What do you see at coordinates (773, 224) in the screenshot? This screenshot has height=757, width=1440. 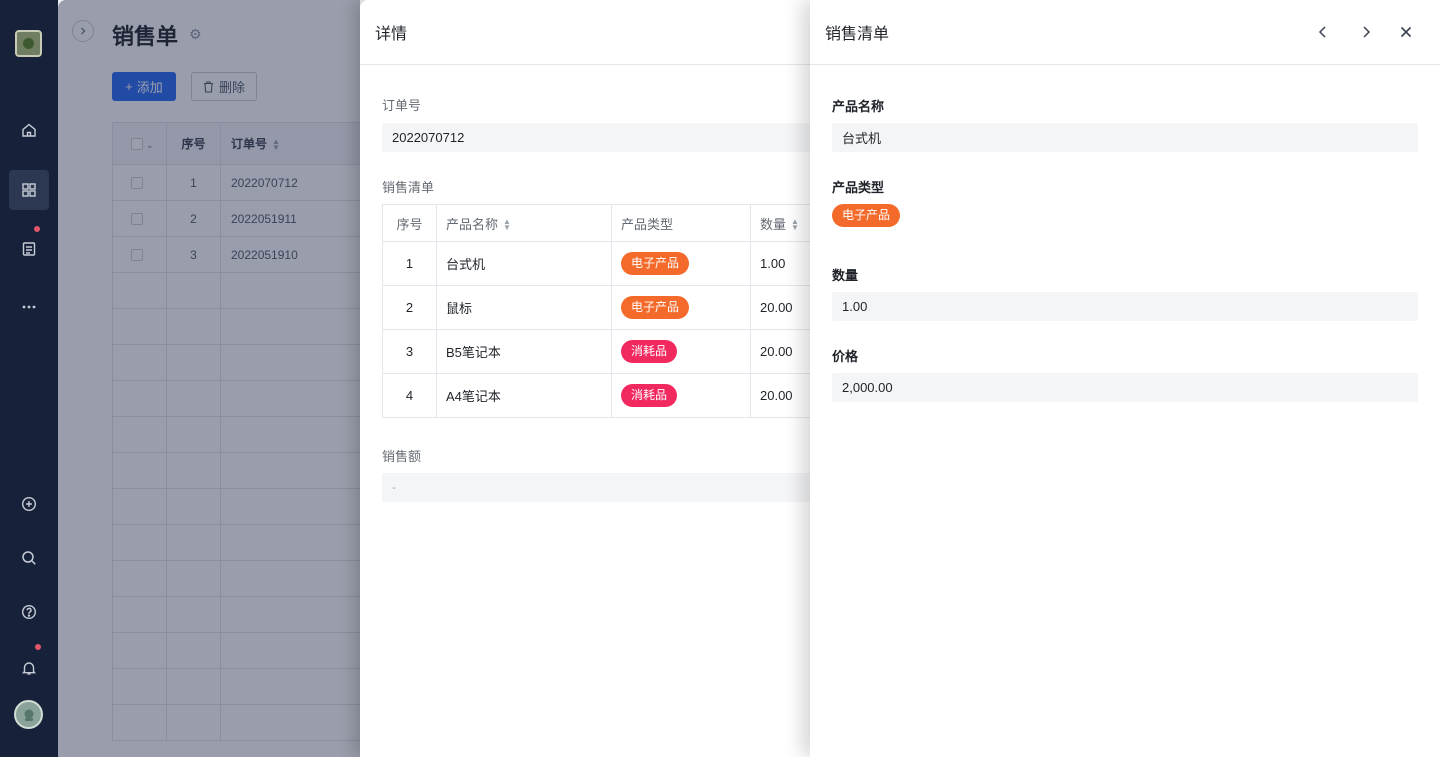 I see `column-header-quantity-label: 数量` at bounding box center [773, 224].